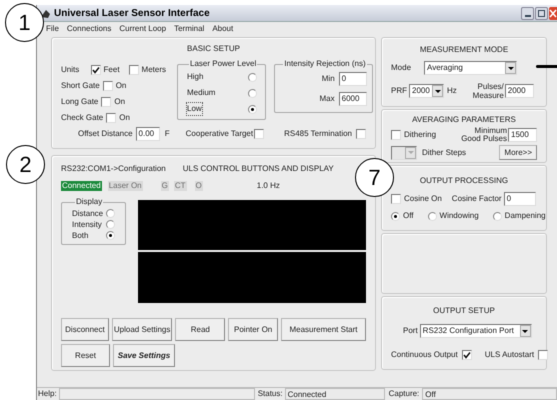  I want to click on label: Dithering, so click(420, 135).